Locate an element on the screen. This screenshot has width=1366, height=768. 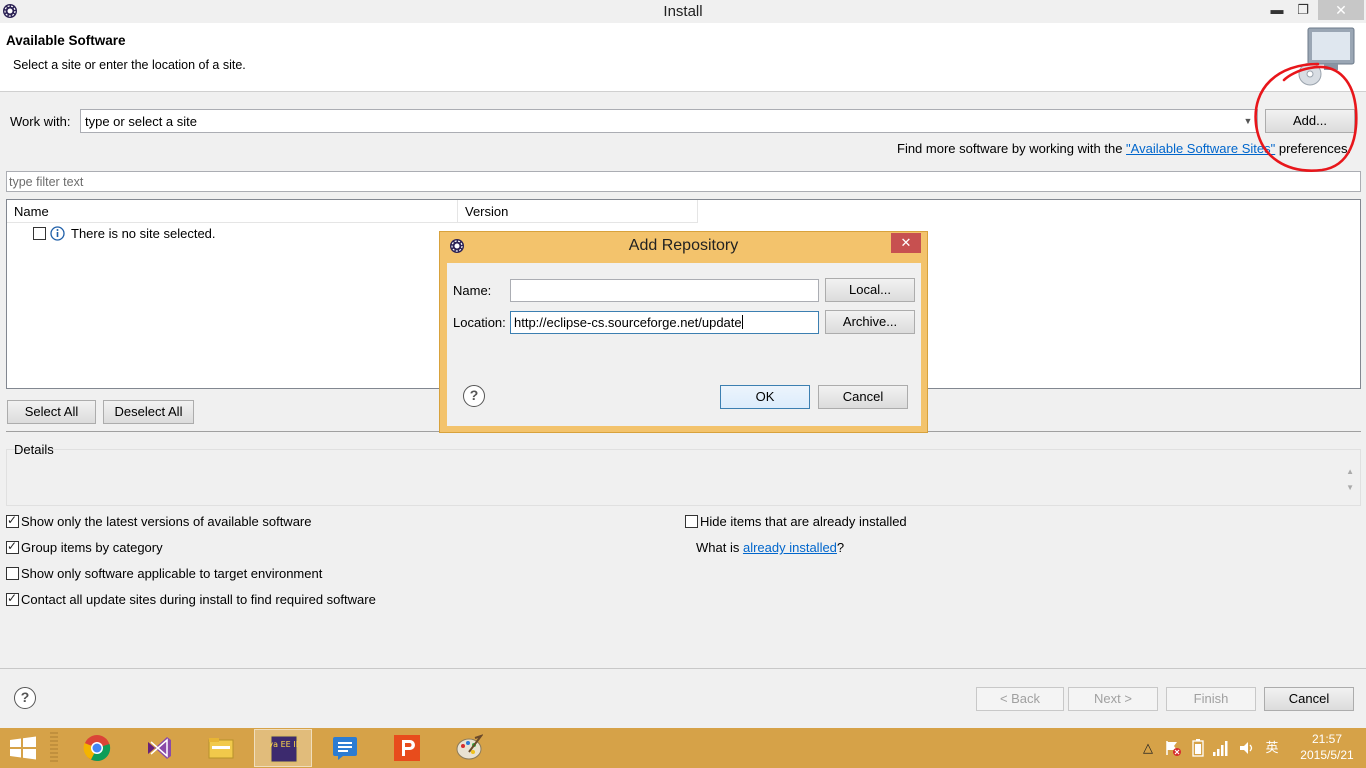
work-with-label: Work with: is located at coordinates (40, 121).